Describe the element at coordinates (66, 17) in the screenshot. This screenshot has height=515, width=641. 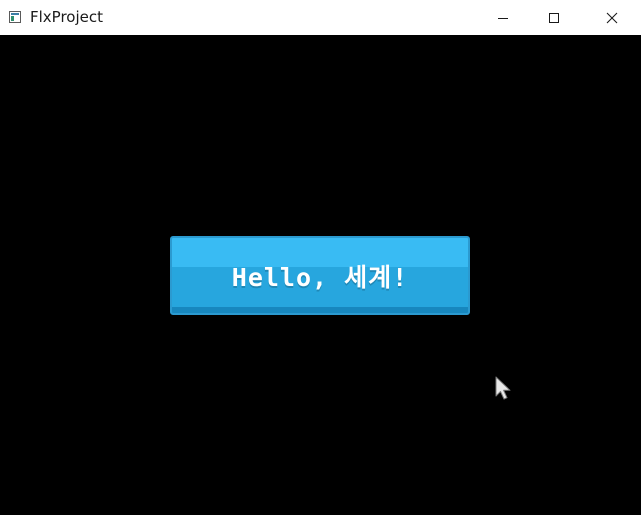
I see `window-title: FlxProject` at that location.